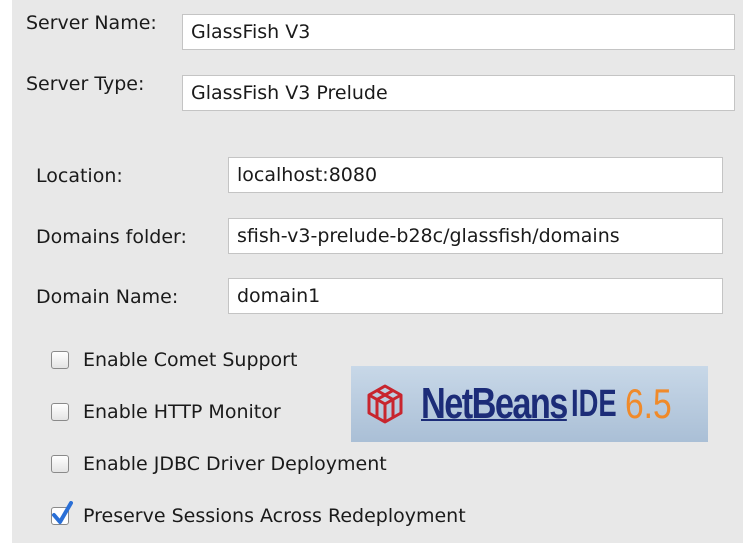 The image size is (743, 543). I want to click on preserve-sessions-option: Preserve Sessions Across Redeployment, so click(258, 515).